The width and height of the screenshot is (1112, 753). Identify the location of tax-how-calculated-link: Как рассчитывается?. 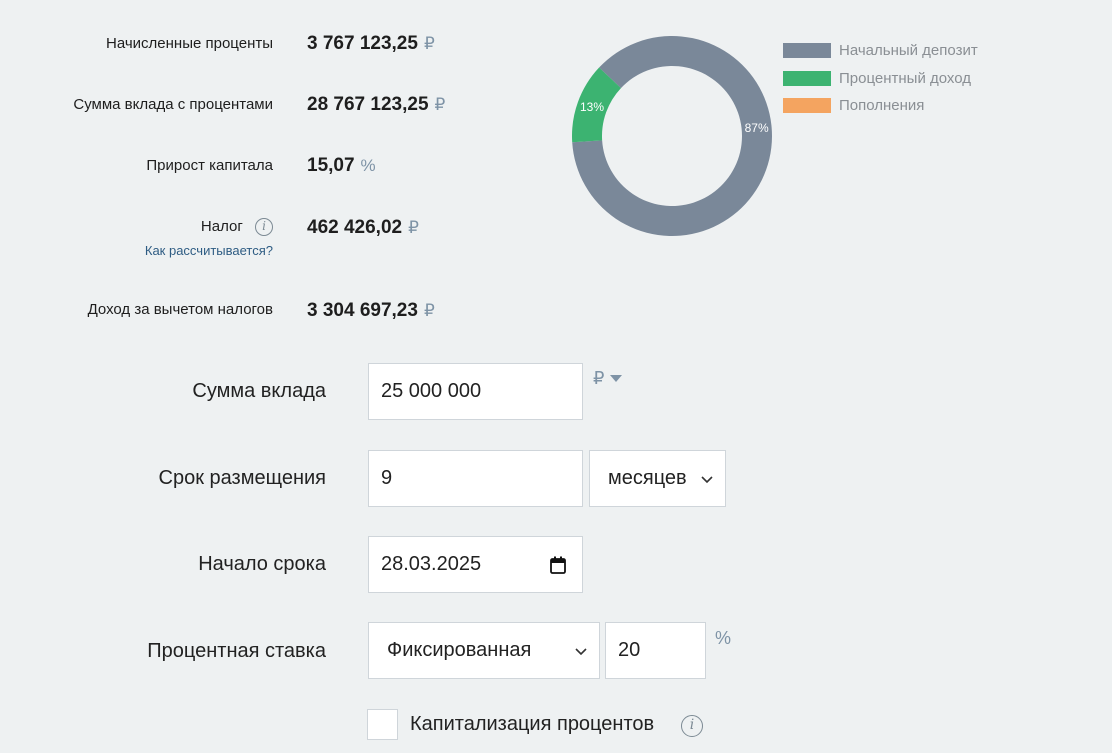
(209, 250).